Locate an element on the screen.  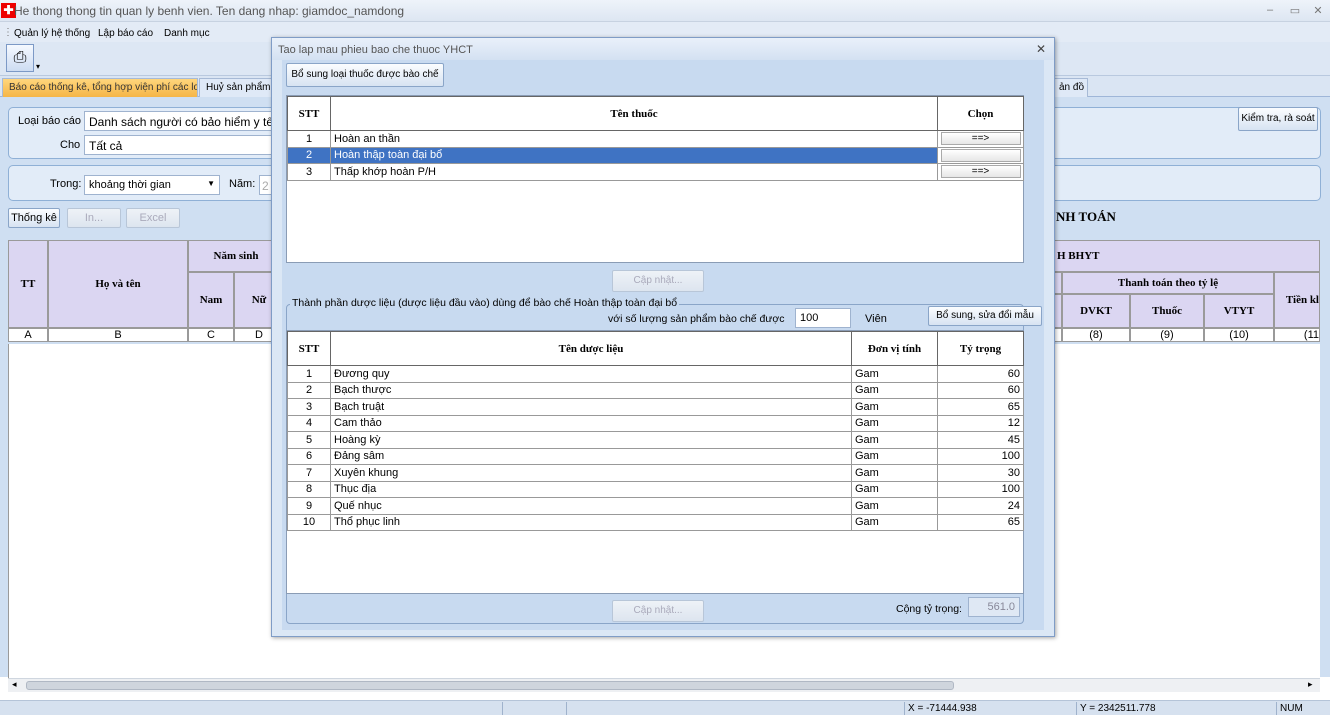
chevron-down-icon: ▼ is located at coordinates (211, 183).